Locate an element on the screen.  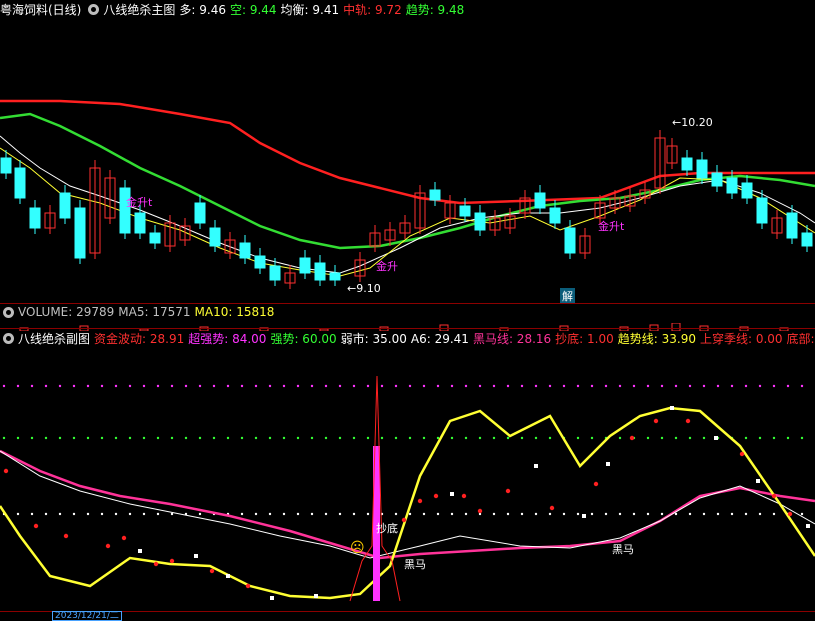
footer-date: 2023/12/21/二 is located at coordinates (87, 616).